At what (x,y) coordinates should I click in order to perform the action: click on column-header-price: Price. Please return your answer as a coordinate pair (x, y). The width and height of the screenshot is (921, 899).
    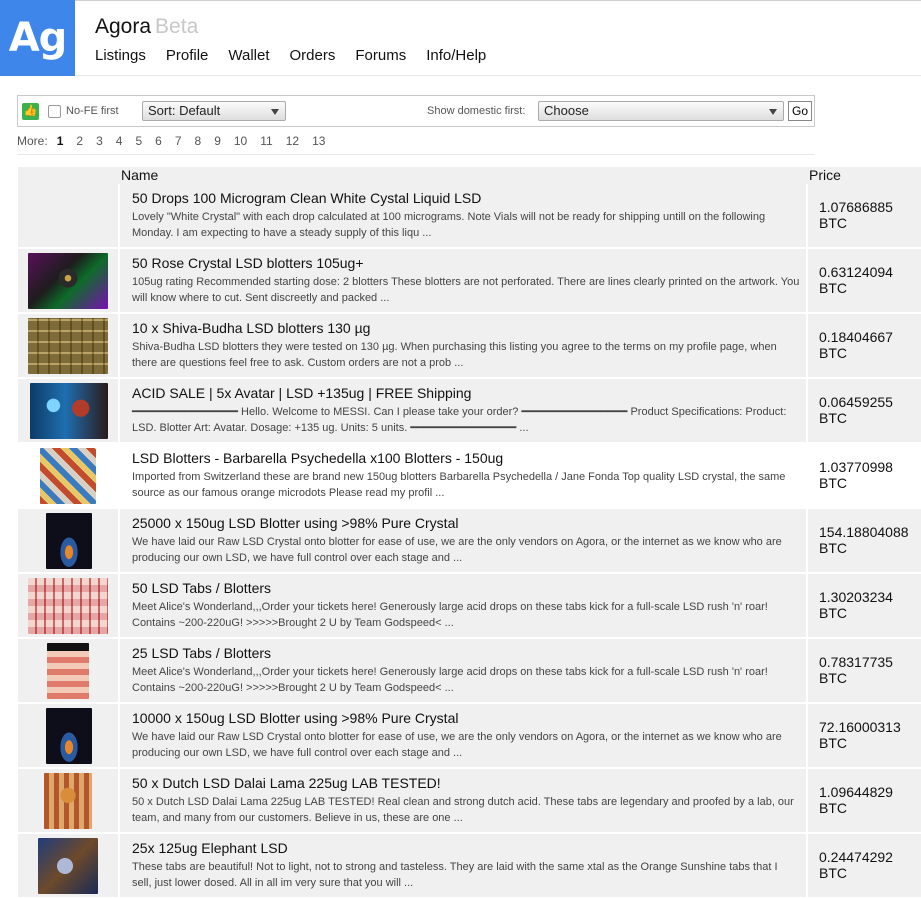
    Looking at the image, I should click on (825, 175).